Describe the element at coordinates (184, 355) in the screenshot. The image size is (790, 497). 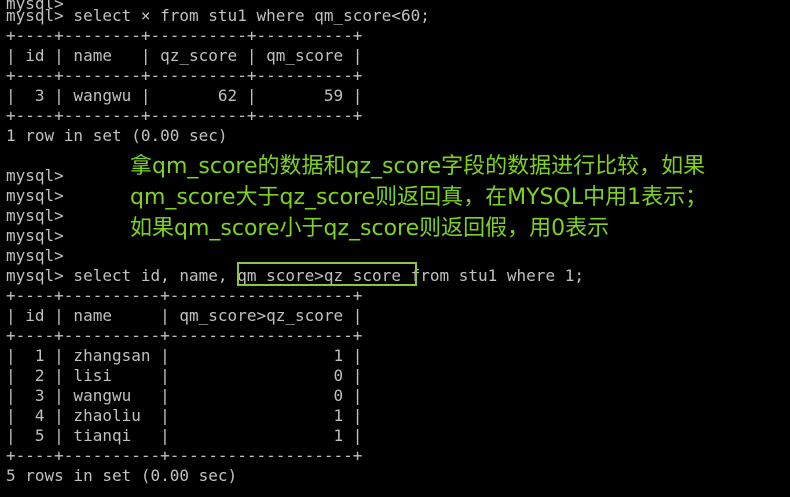
I see `table-row: | 1 | zhangsan | 1 |` at that location.